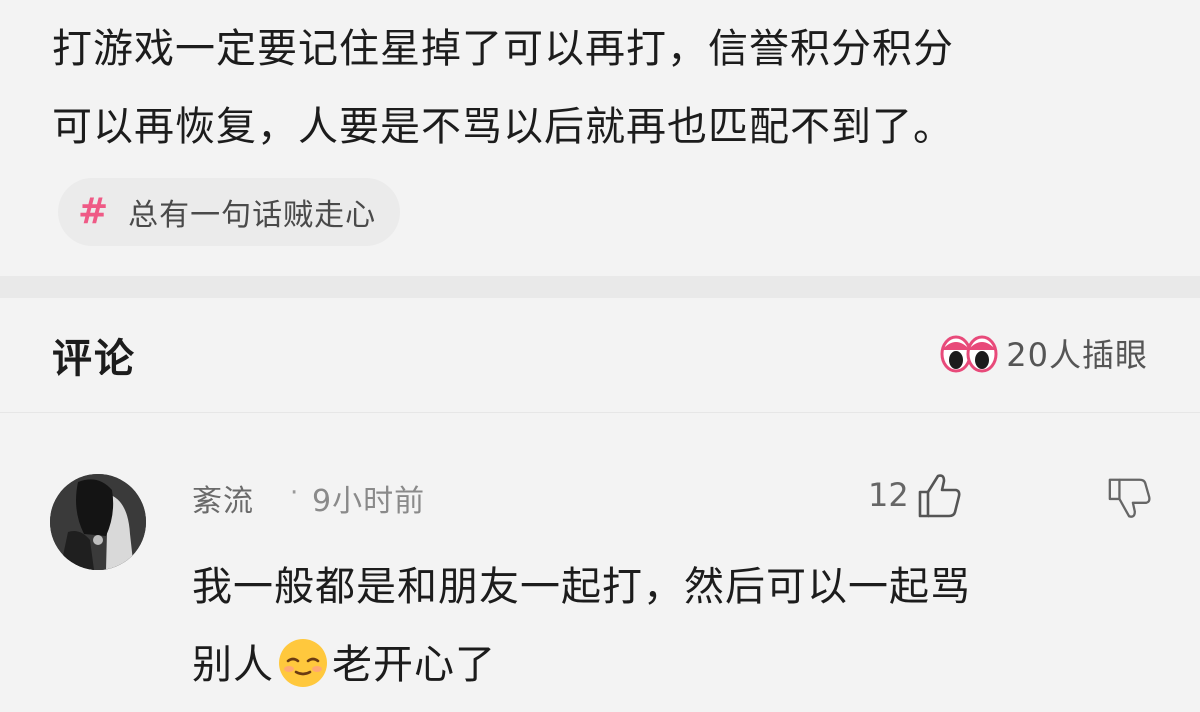 This screenshot has width=1200, height=712. Describe the element at coordinates (503, 127) in the screenshot. I see `post-text-line: 可以再恢复，人要是不骂以后就再也匹配不到了。` at that location.